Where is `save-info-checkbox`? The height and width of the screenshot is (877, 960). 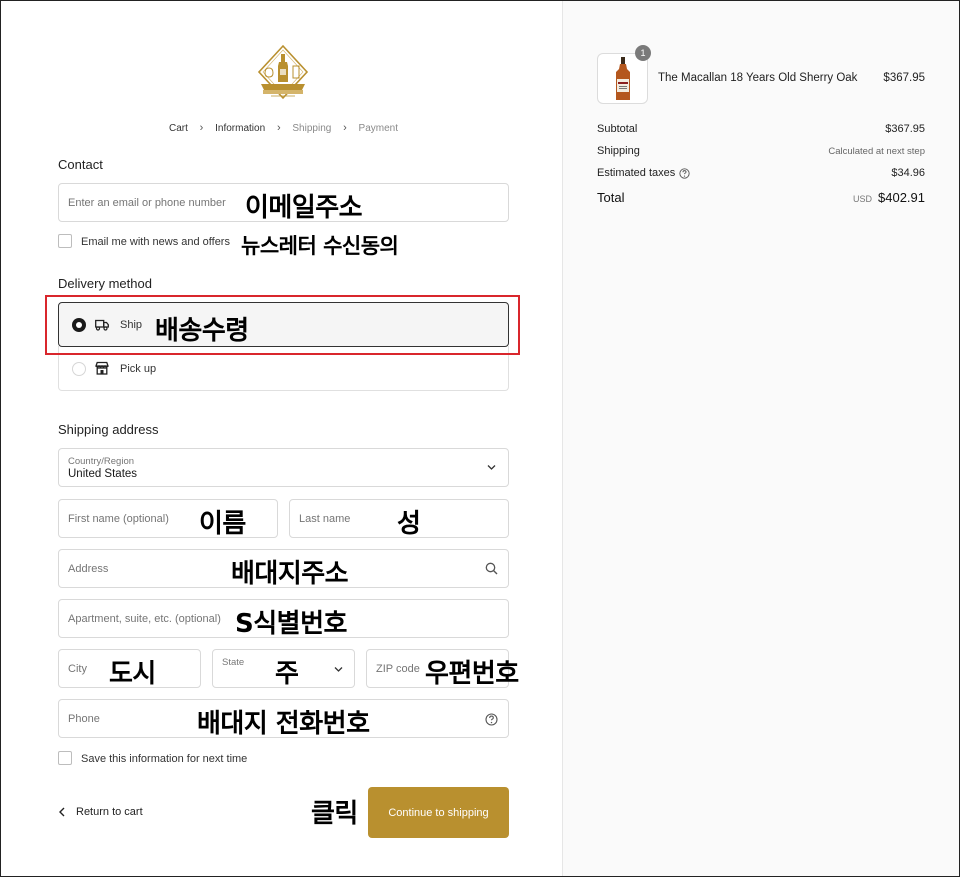 save-info-checkbox is located at coordinates (65, 758).